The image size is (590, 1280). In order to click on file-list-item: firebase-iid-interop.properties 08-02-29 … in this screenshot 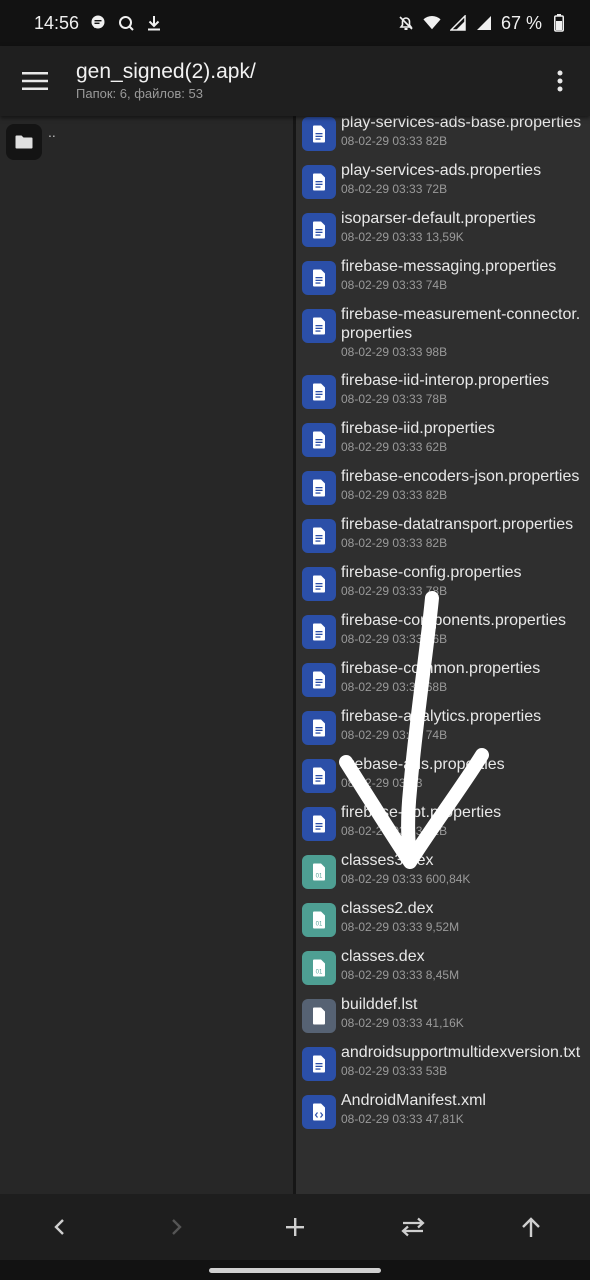, I will do `click(443, 389)`.